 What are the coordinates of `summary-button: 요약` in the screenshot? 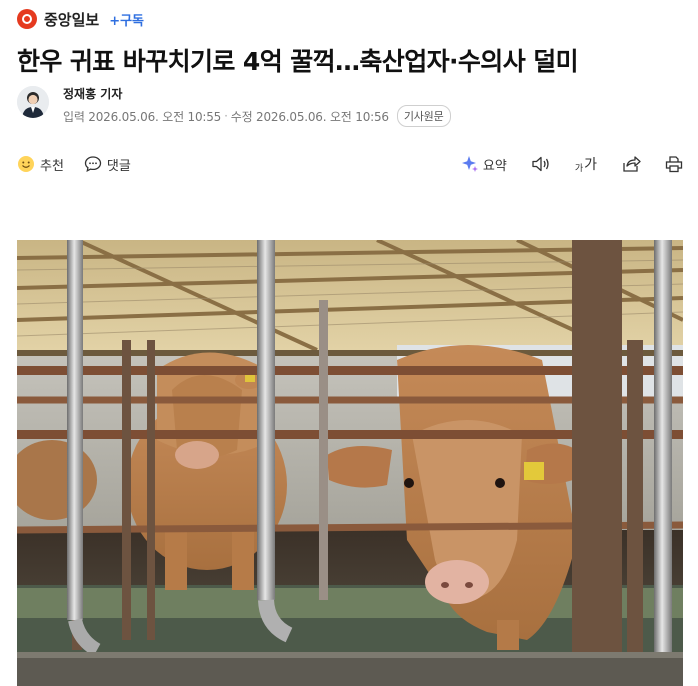 It's located at (484, 164).